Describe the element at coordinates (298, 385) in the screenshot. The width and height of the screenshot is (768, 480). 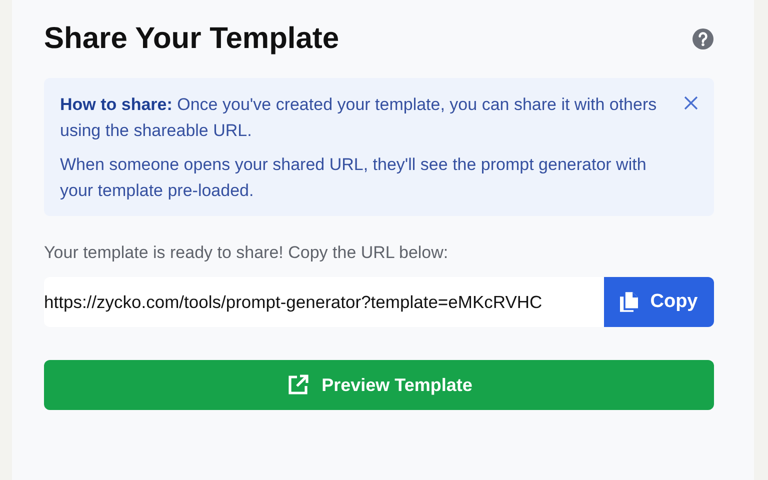
I see `external-link-icon` at that location.